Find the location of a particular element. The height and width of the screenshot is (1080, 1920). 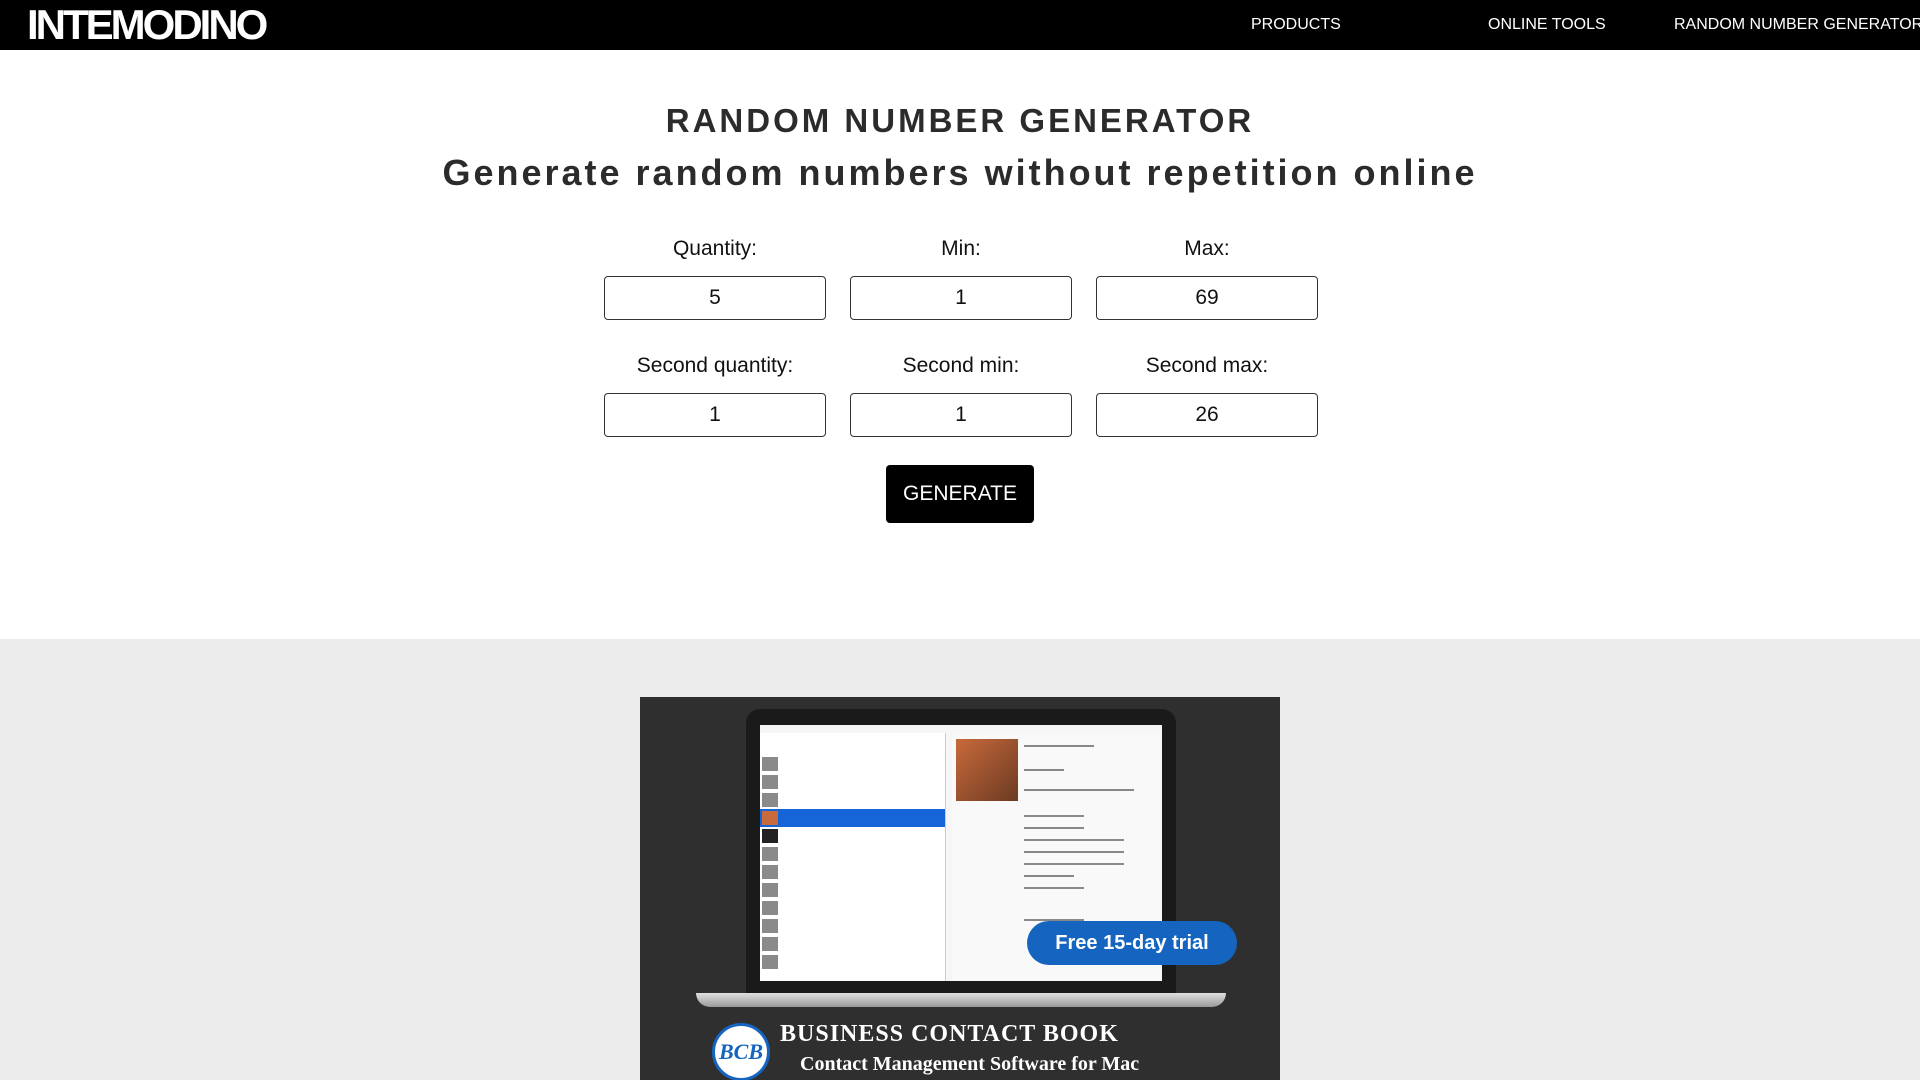

max-label: Max: is located at coordinates (1207, 248).